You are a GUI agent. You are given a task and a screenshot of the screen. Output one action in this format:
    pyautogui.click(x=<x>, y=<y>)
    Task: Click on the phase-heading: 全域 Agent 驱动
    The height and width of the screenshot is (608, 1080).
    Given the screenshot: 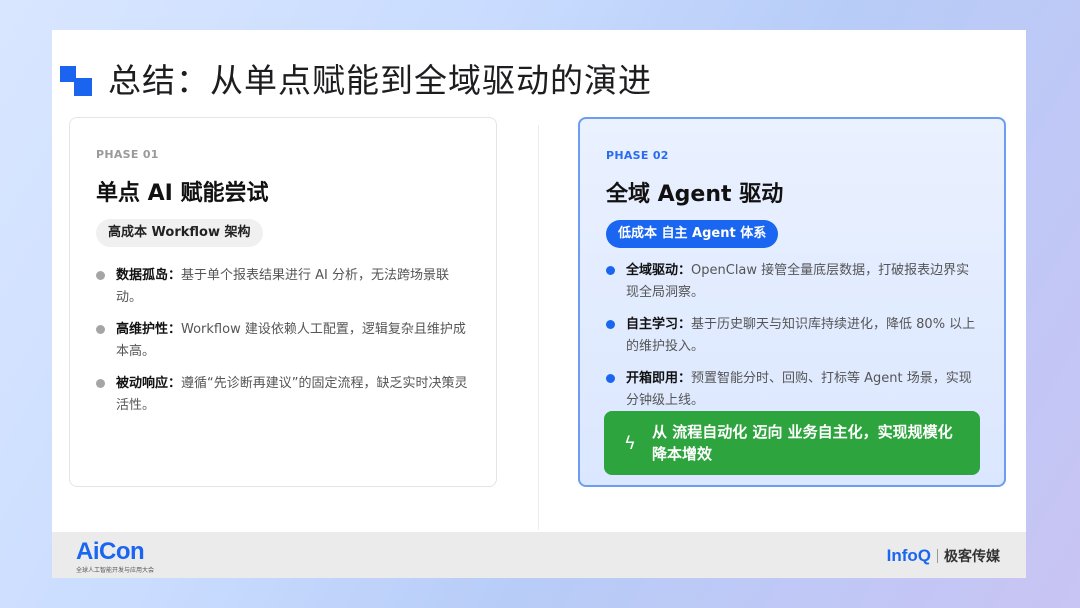 What is the action you would take?
    pyautogui.click(x=695, y=194)
    